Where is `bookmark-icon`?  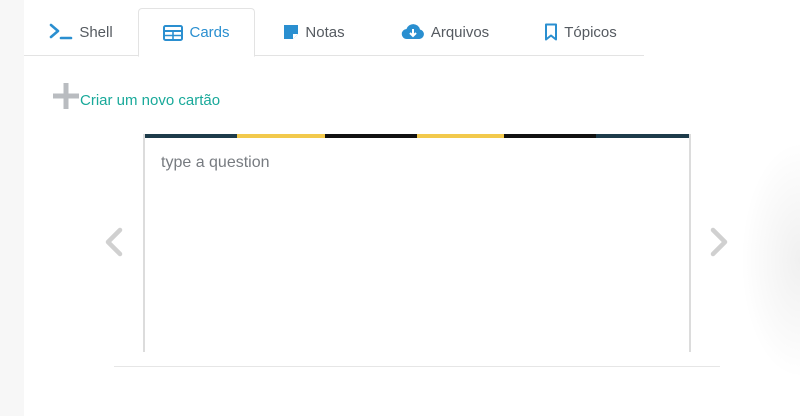 bookmark-icon is located at coordinates (551, 32).